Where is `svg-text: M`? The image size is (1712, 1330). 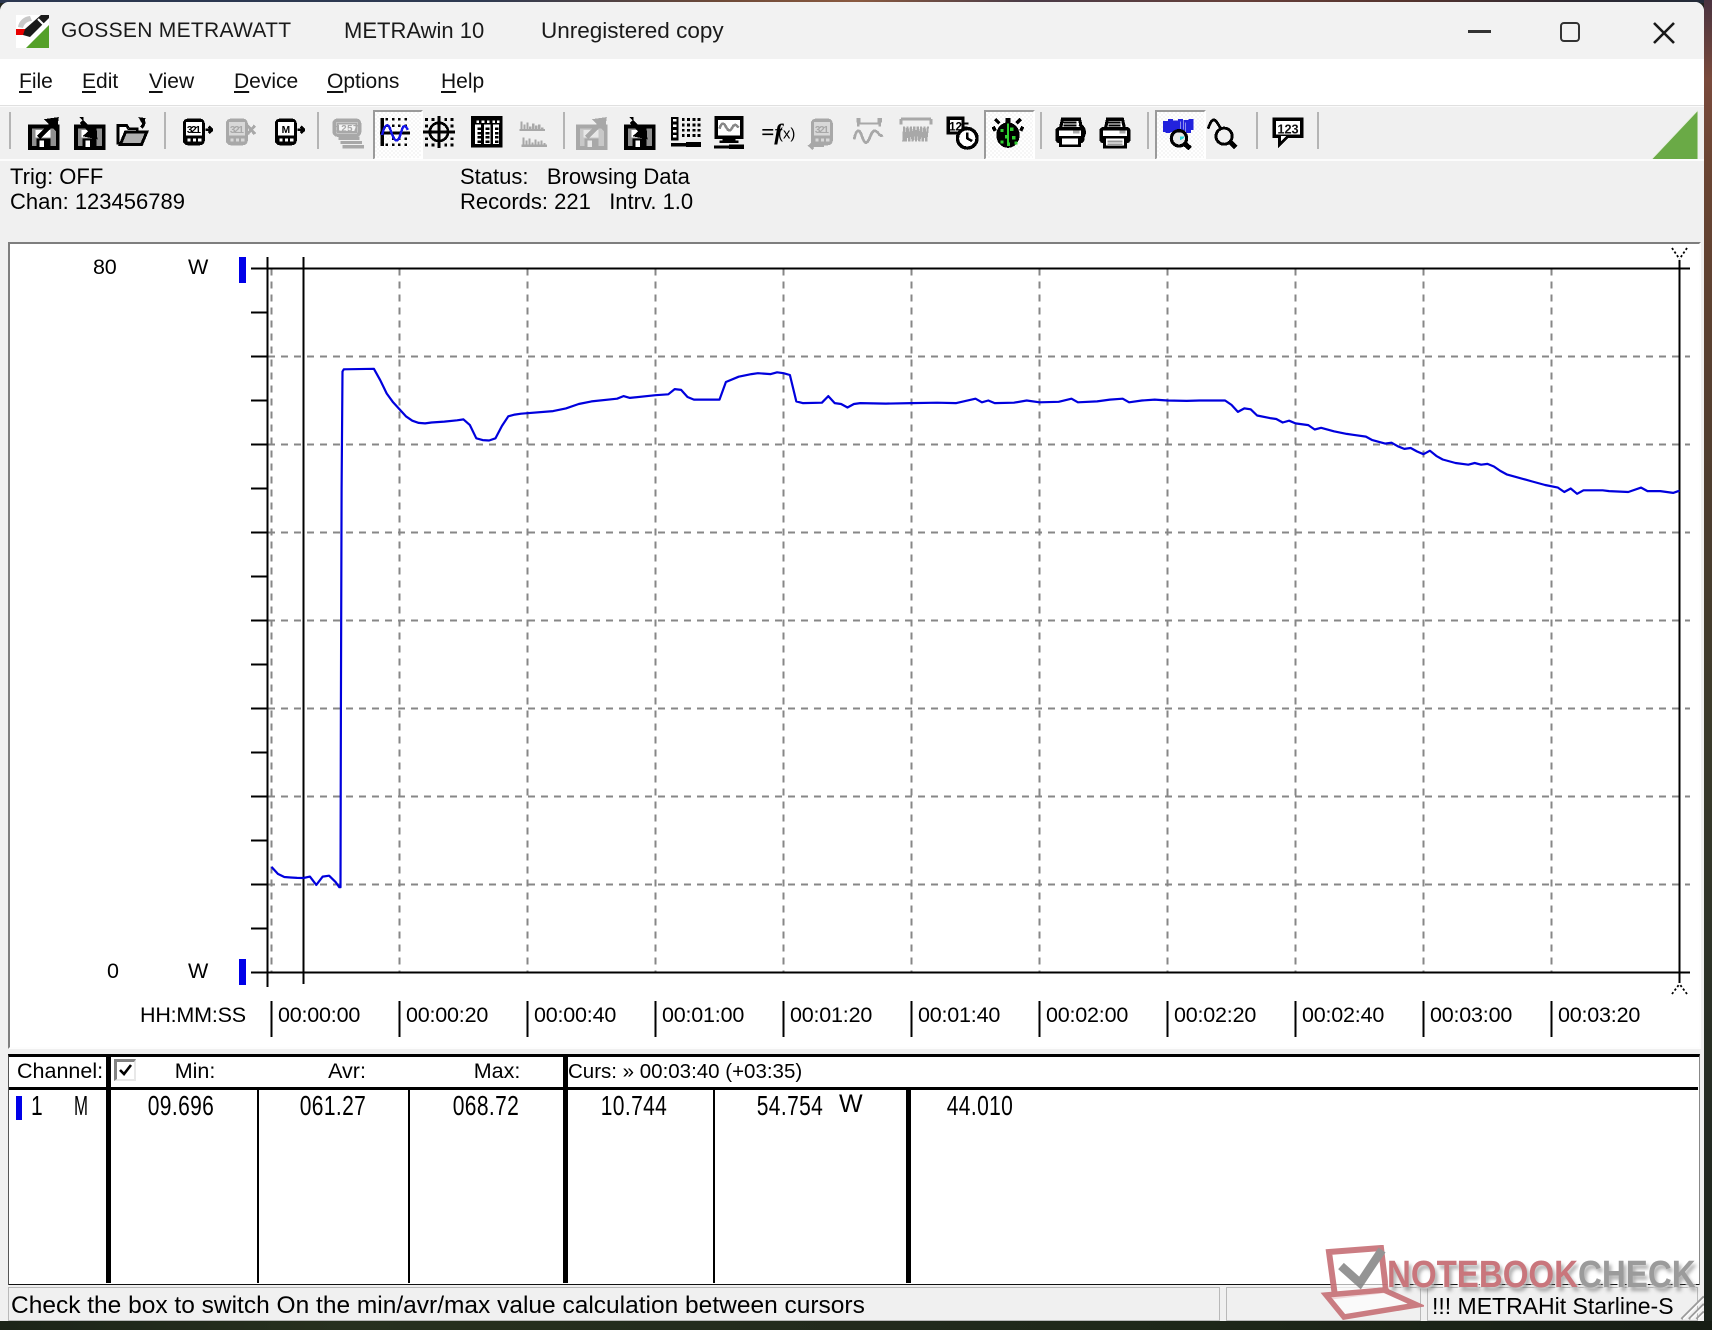 svg-text: M is located at coordinates (286, 130).